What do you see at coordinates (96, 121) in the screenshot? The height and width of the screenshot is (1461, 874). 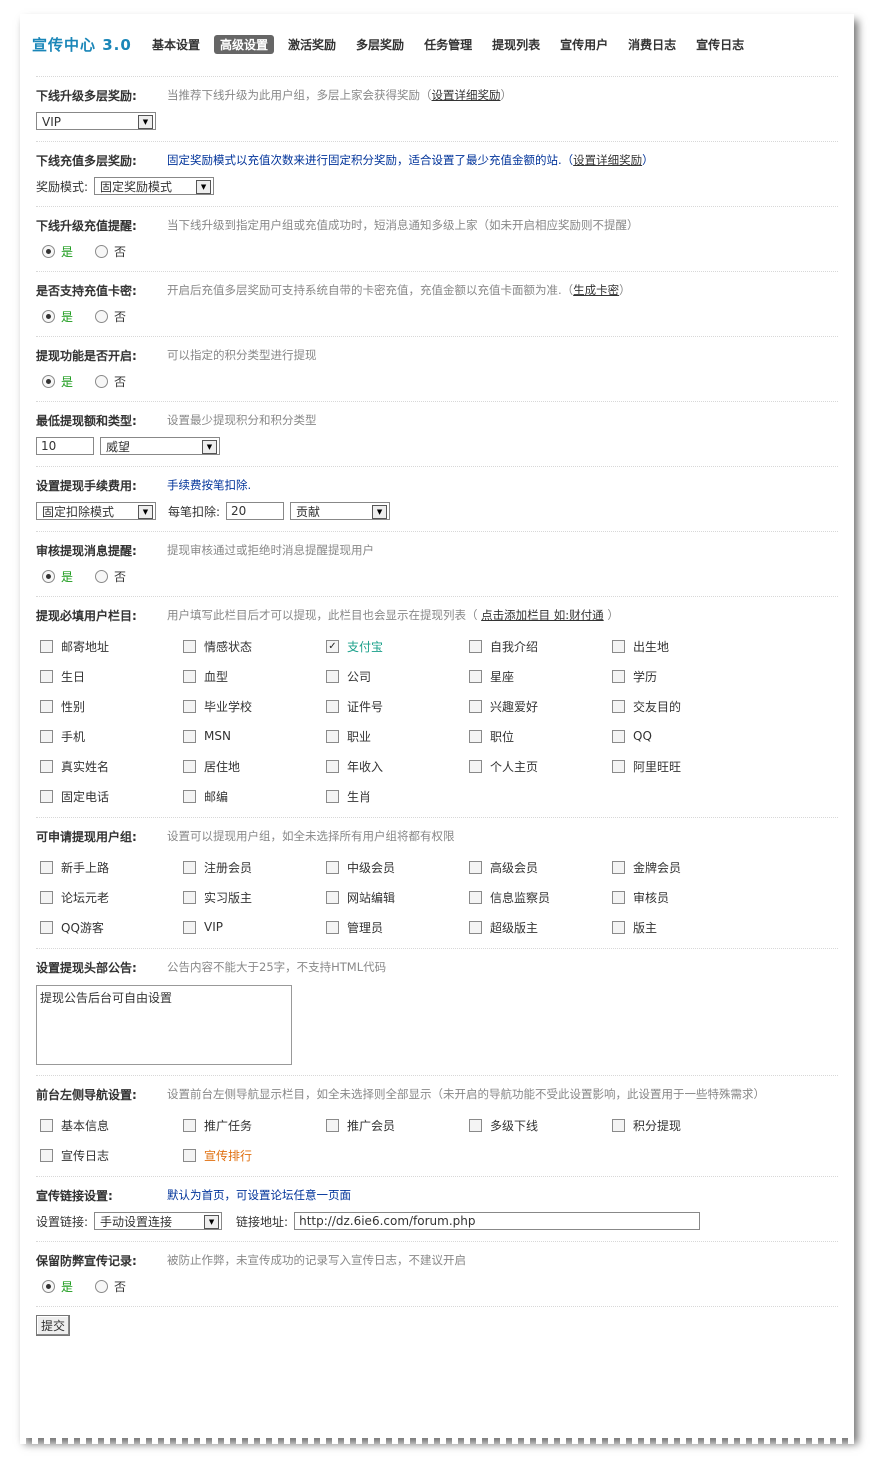 I see `usergroup-select: VIP ▼` at bounding box center [96, 121].